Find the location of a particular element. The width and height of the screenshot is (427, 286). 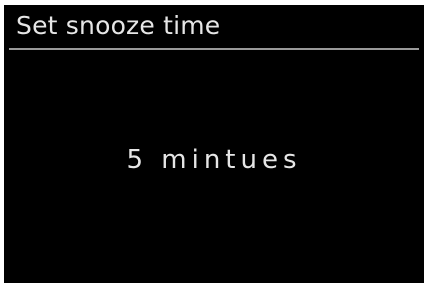

title-bar: Set snooze time is located at coordinates (214, 26).